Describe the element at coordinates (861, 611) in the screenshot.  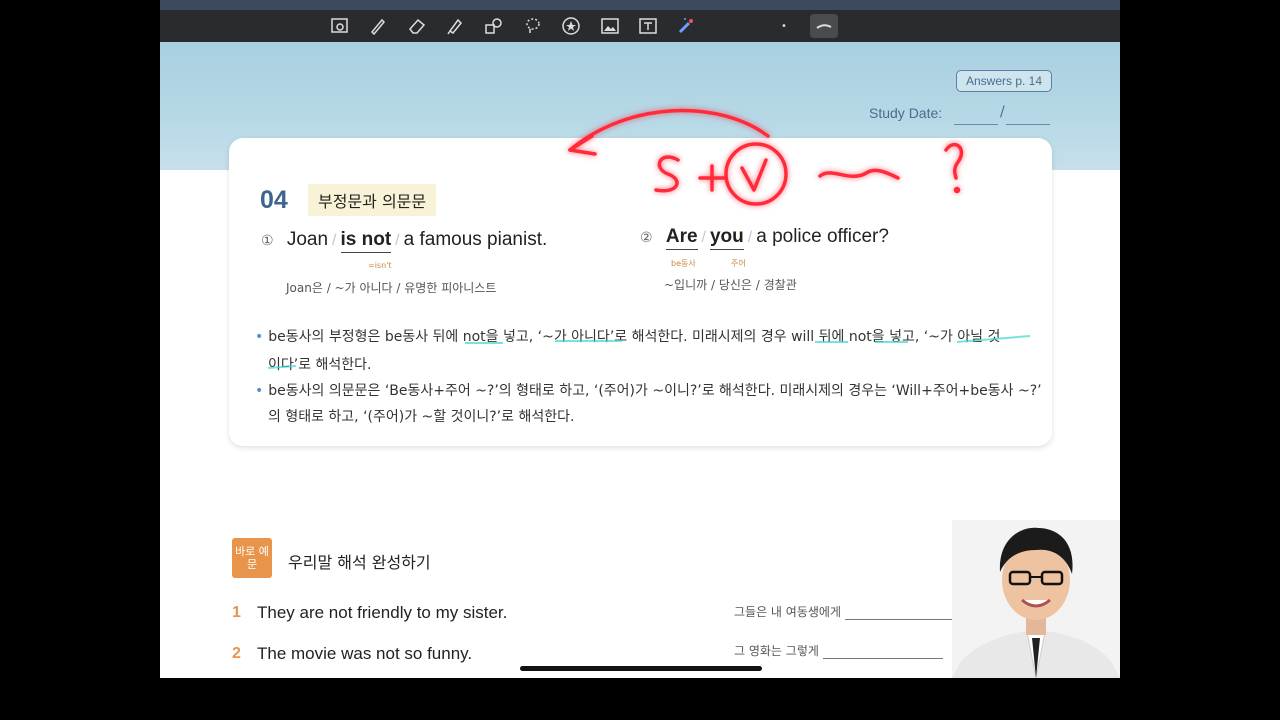
I see `practice-row-1-korean: 그들은 내 여동생에게 .` at that location.